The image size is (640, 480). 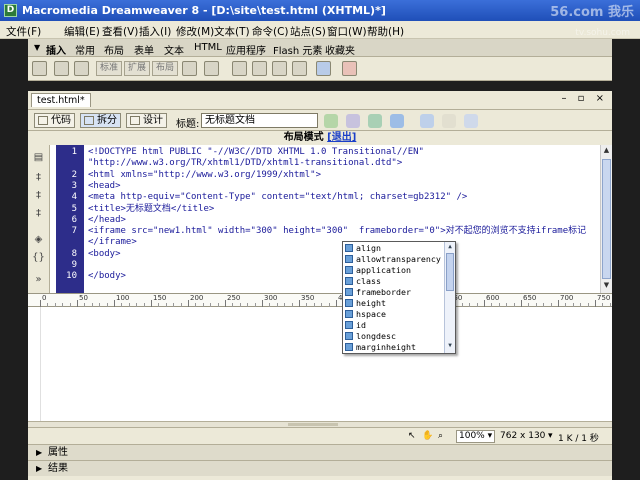 What do you see at coordinates (353, 121) in the screenshot?
I see `file-management-icon` at bounding box center [353, 121].